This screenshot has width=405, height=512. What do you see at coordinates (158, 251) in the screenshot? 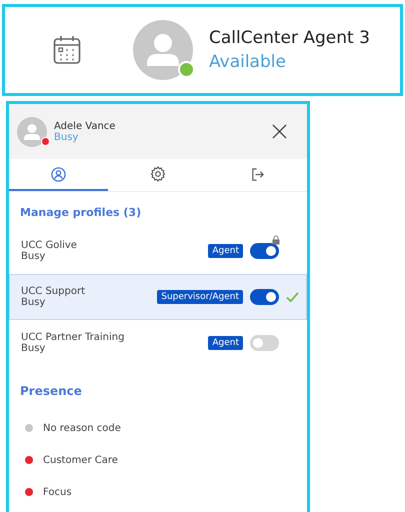
I see `profile-row: UCC Golive Busy Agent` at bounding box center [158, 251].